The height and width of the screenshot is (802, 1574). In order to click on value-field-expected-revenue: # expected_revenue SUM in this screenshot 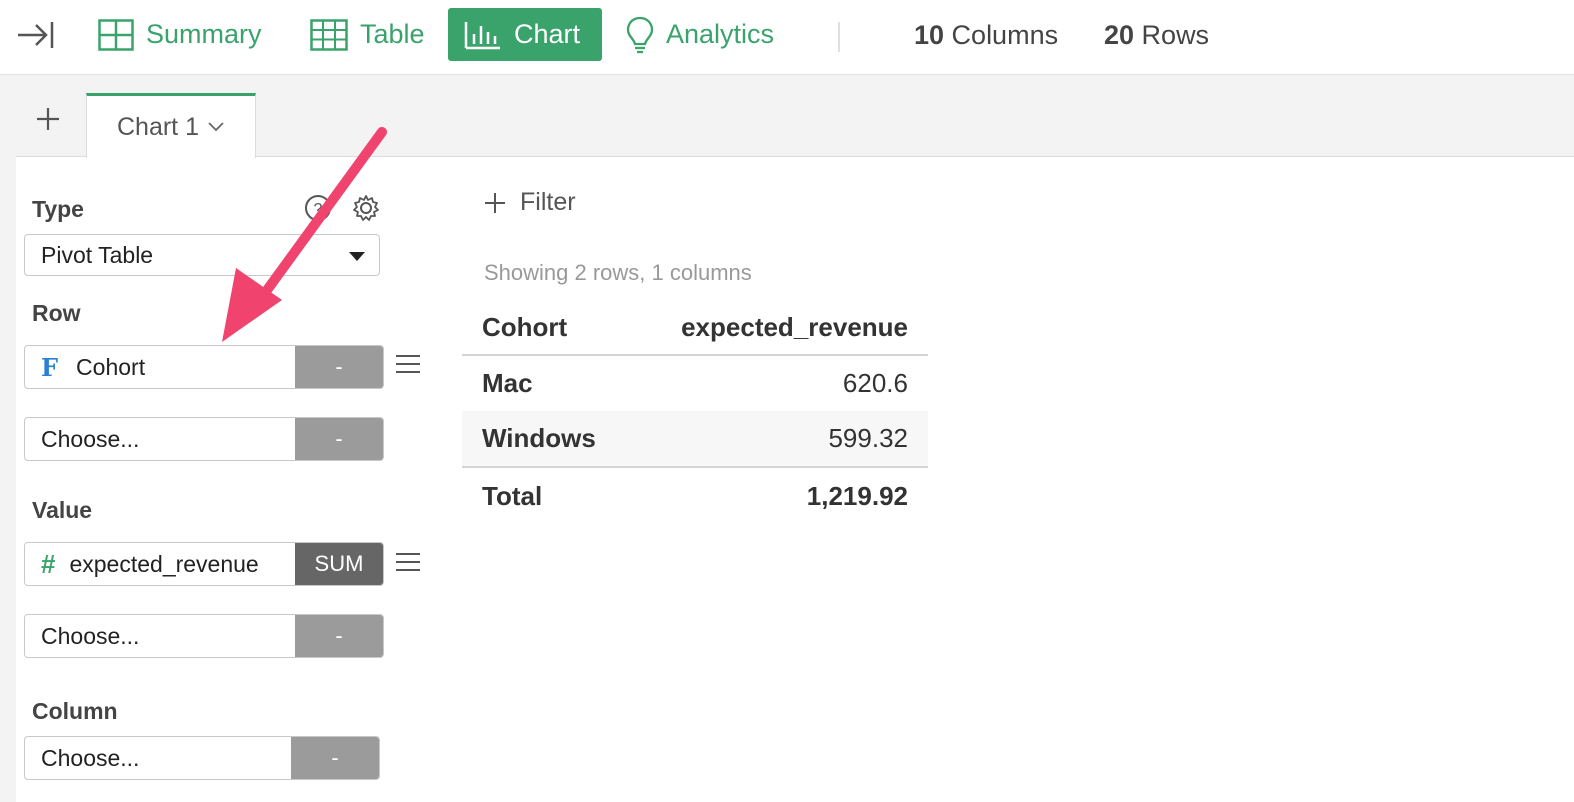, I will do `click(204, 564)`.